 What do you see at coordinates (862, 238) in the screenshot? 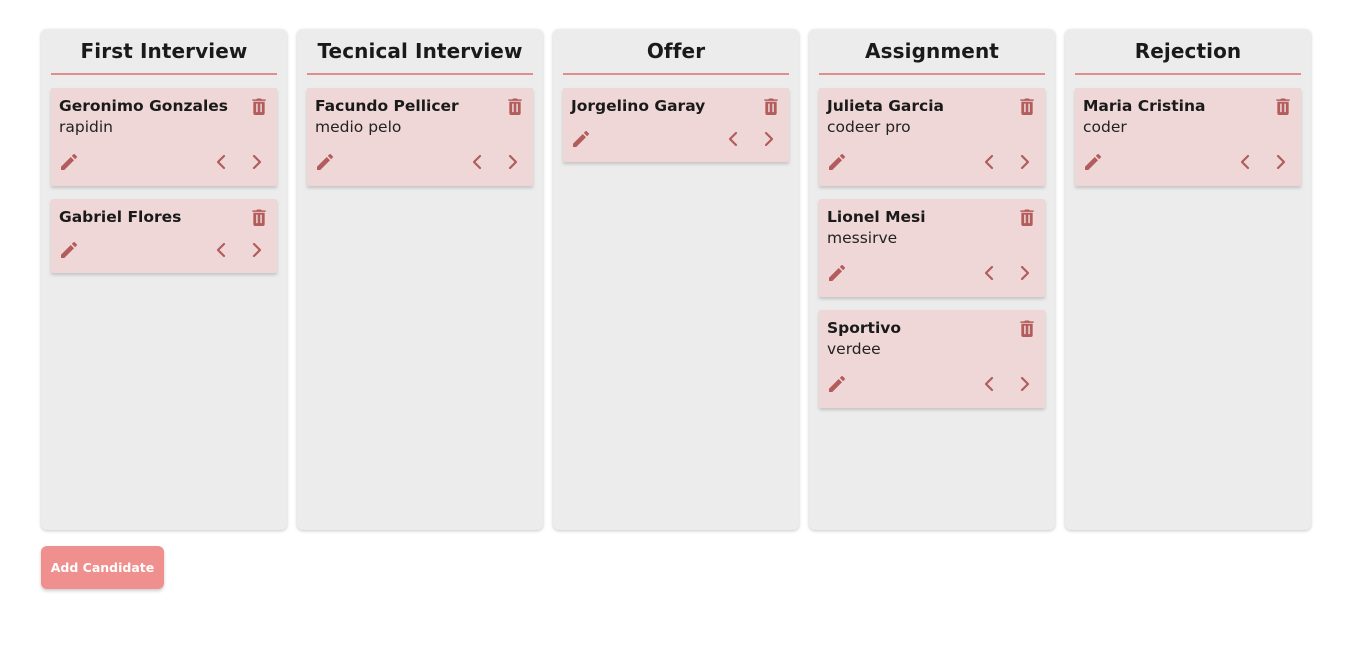
I see `candidate-role: messirve` at bounding box center [862, 238].